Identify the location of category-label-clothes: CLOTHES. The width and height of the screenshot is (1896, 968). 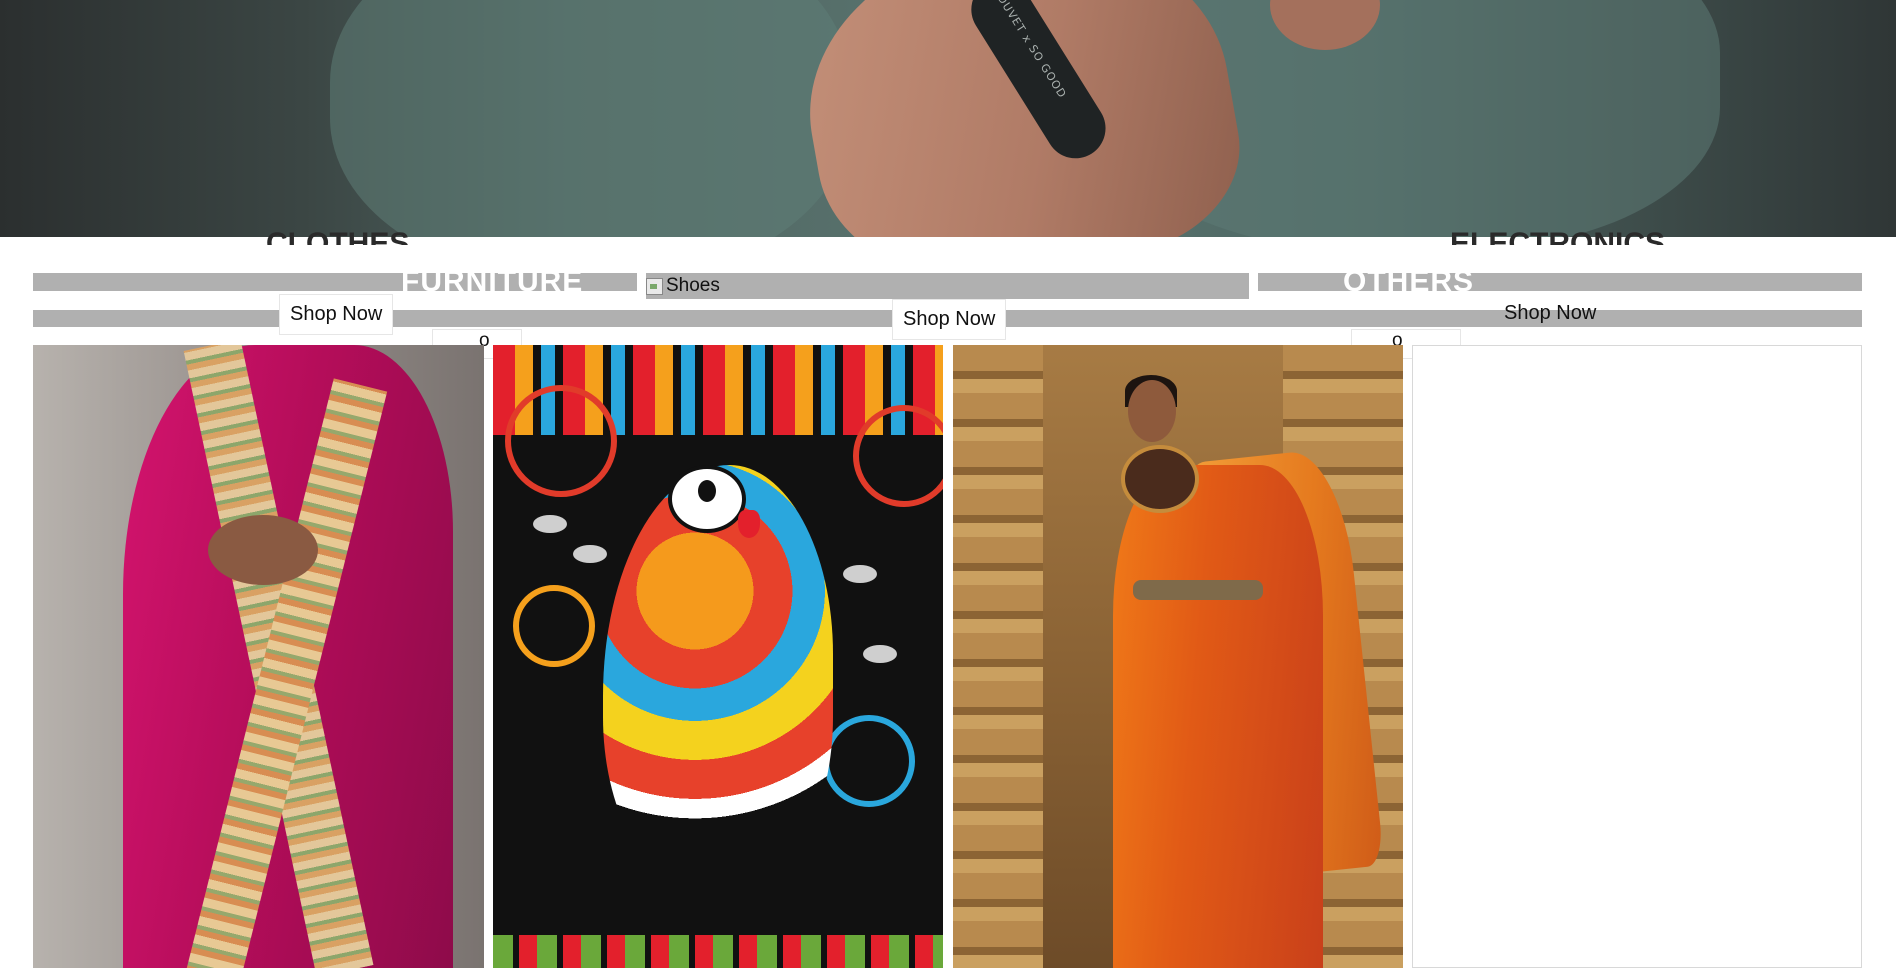
(341, 238).